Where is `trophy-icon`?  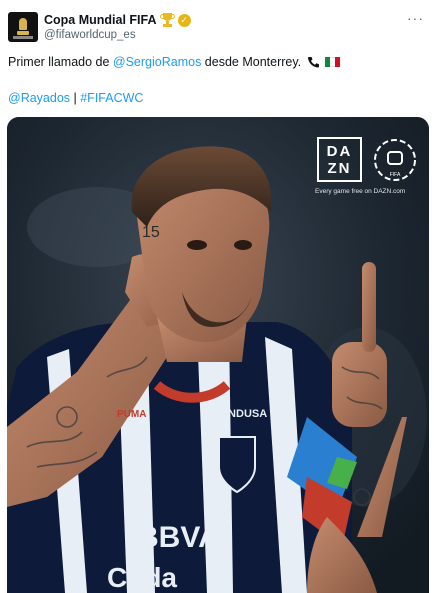
trophy-icon is located at coordinates (167, 20).